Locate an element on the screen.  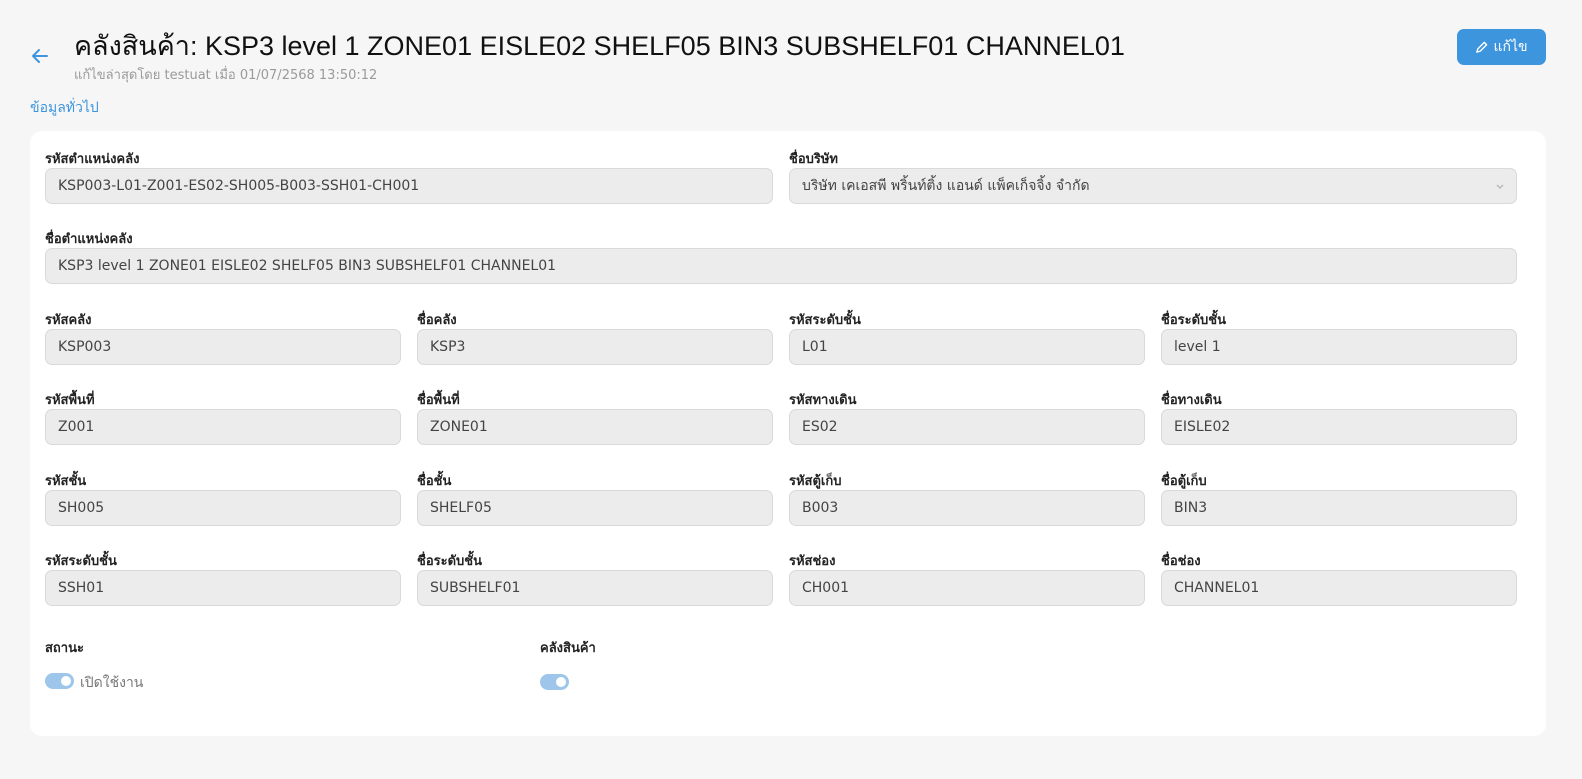
arrow-left-icon is located at coordinates (40, 56).